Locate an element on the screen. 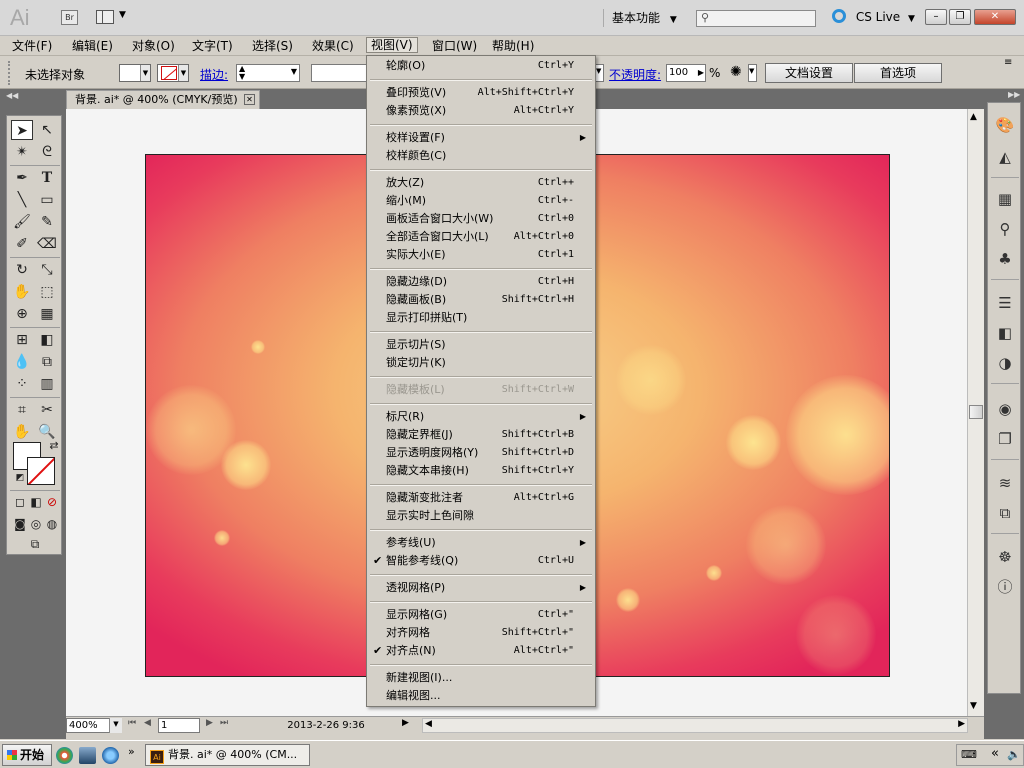 Image resolution: width=1024 pixels, height=768 pixels. artboard-number-field: 1 is located at coordinates (179, 725).